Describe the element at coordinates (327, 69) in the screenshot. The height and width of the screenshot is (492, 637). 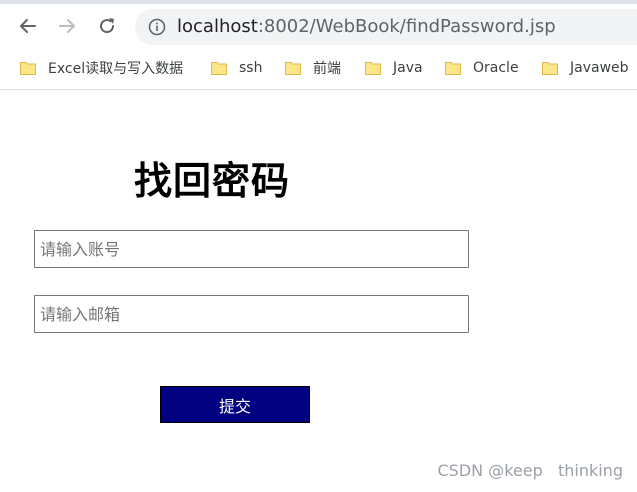
I see `bookmark-label: 前端` at that location.